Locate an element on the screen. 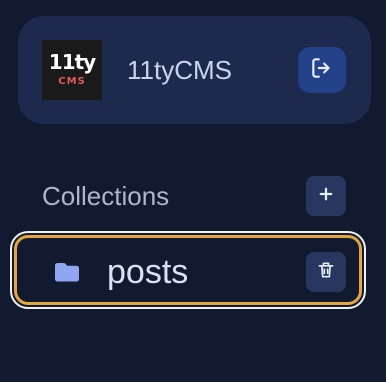 The width and height of the screenshot is (386, 382). trash-icon is located at coordinates (326, 272).